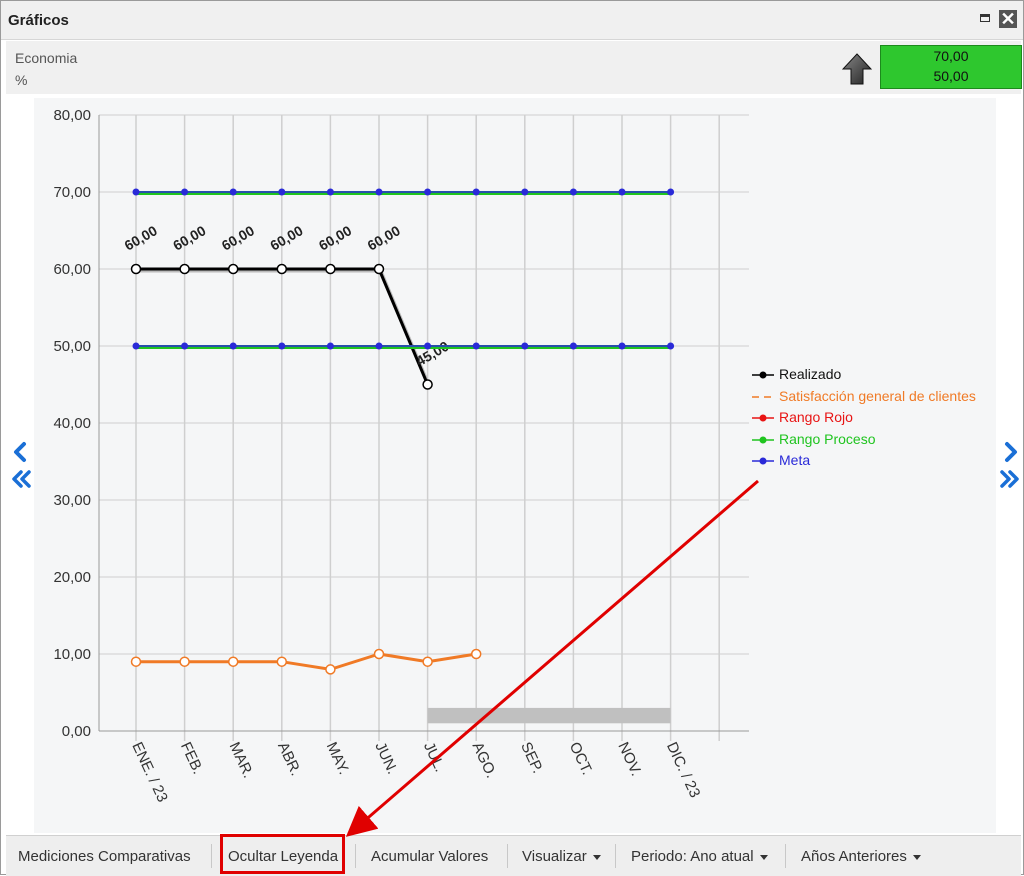 This screenshot has height=876, width=1024. I want to click on legend-item: Realizado, so click(796, 374).